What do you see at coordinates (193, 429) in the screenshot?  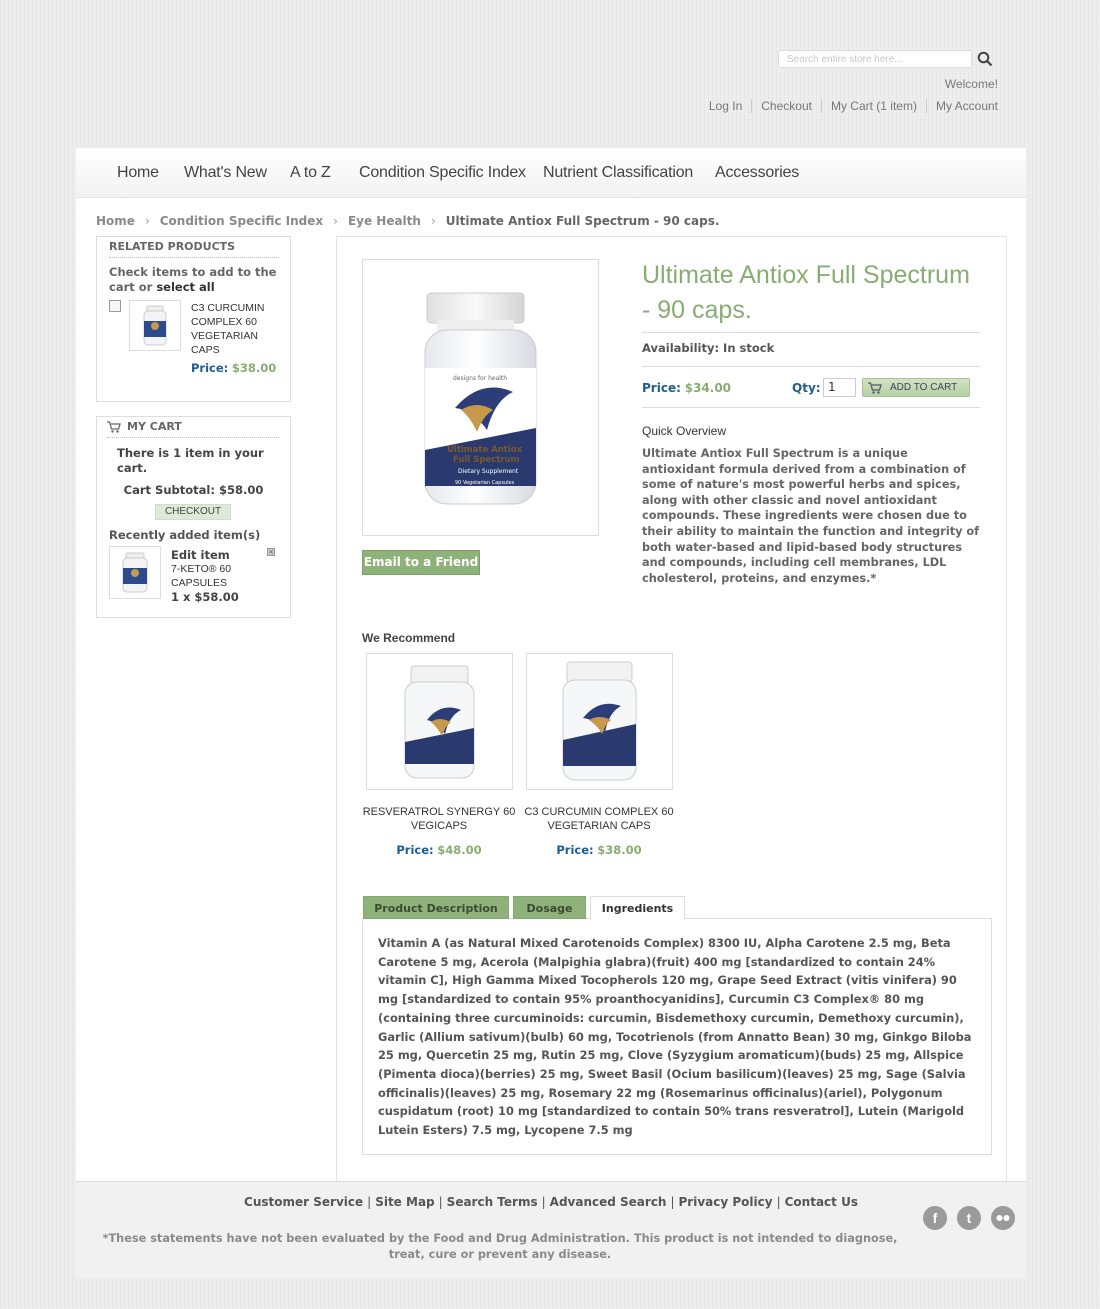 I see `my-cart-title: MY CART` at bounding box center [193, 429].